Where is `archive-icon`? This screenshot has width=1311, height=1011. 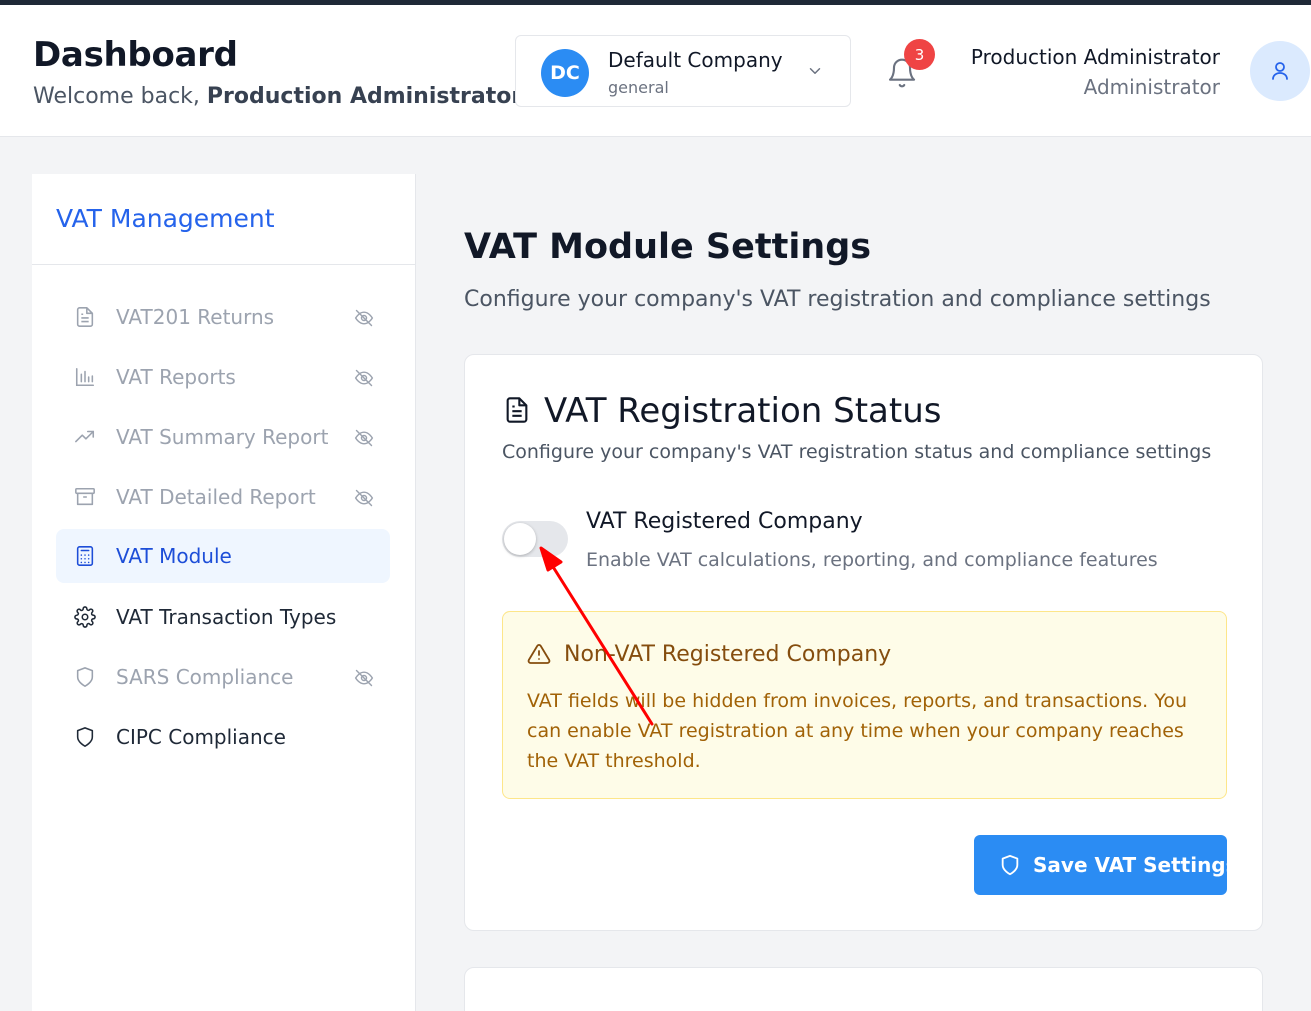
archive-icon is located at coordinates (85, 496).